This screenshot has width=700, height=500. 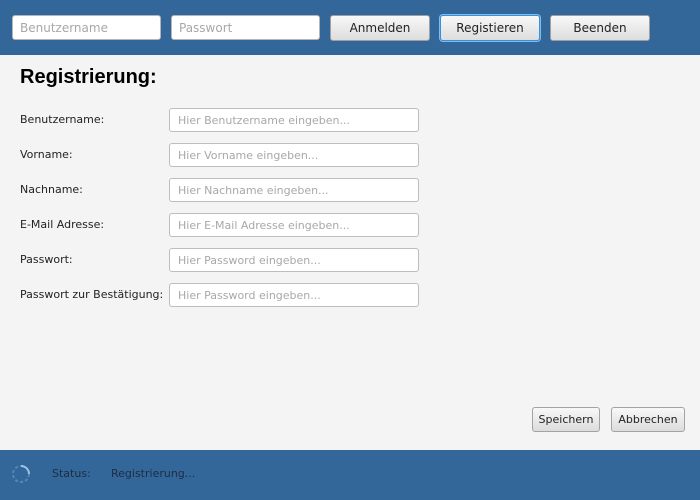 What do you see at coordinates (294, 260) in the screenshot?
I see `password-field` at bounding box center [294, 260].